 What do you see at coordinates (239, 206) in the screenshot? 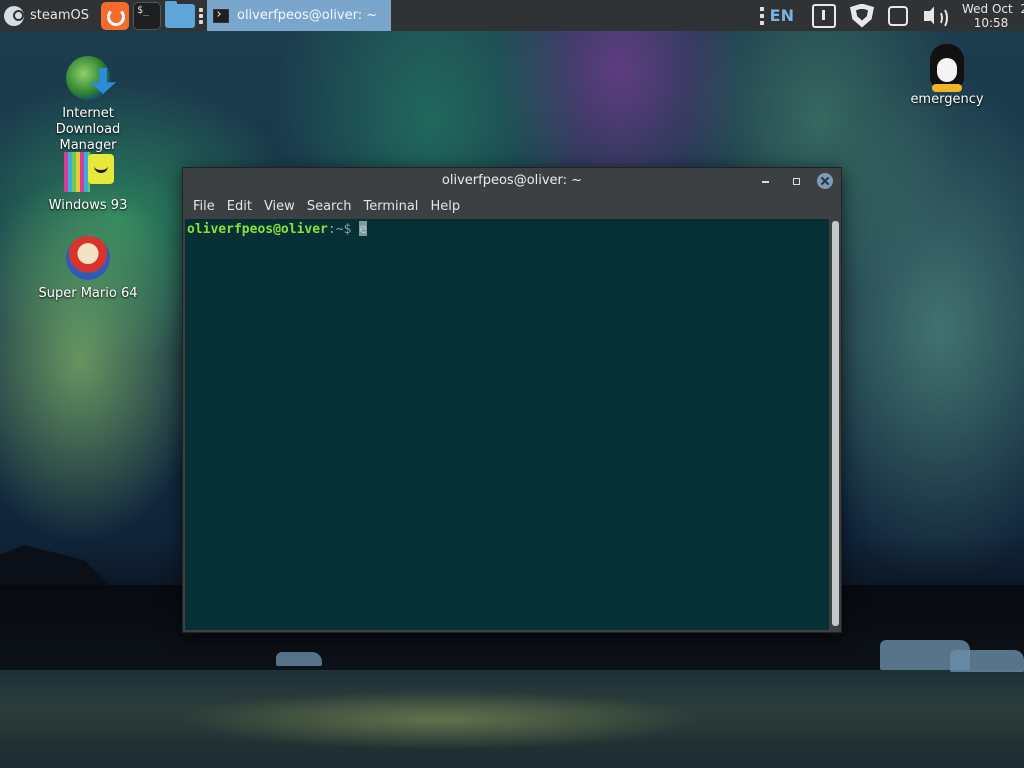
I see `menu-edit: Edit` at bounding box center [239, 206].